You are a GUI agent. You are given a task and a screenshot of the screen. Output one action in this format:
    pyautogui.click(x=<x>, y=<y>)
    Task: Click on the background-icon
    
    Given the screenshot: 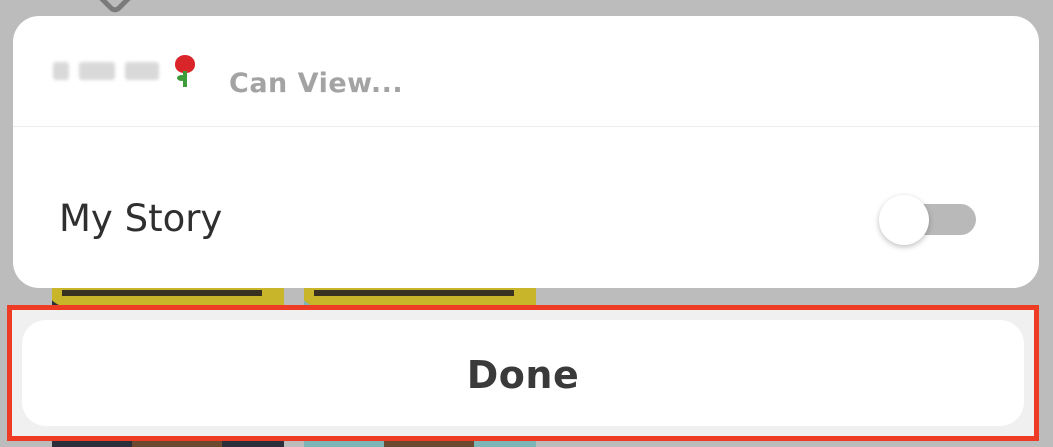 What is the action you would take?
    pyautogui.click(x=115, y=8)
    